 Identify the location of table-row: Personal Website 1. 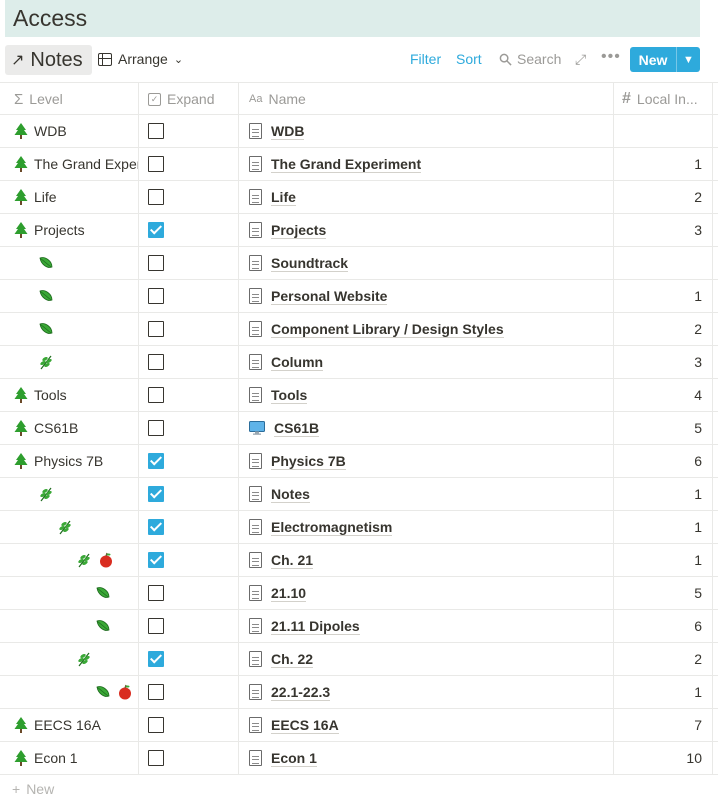
(359, 296).